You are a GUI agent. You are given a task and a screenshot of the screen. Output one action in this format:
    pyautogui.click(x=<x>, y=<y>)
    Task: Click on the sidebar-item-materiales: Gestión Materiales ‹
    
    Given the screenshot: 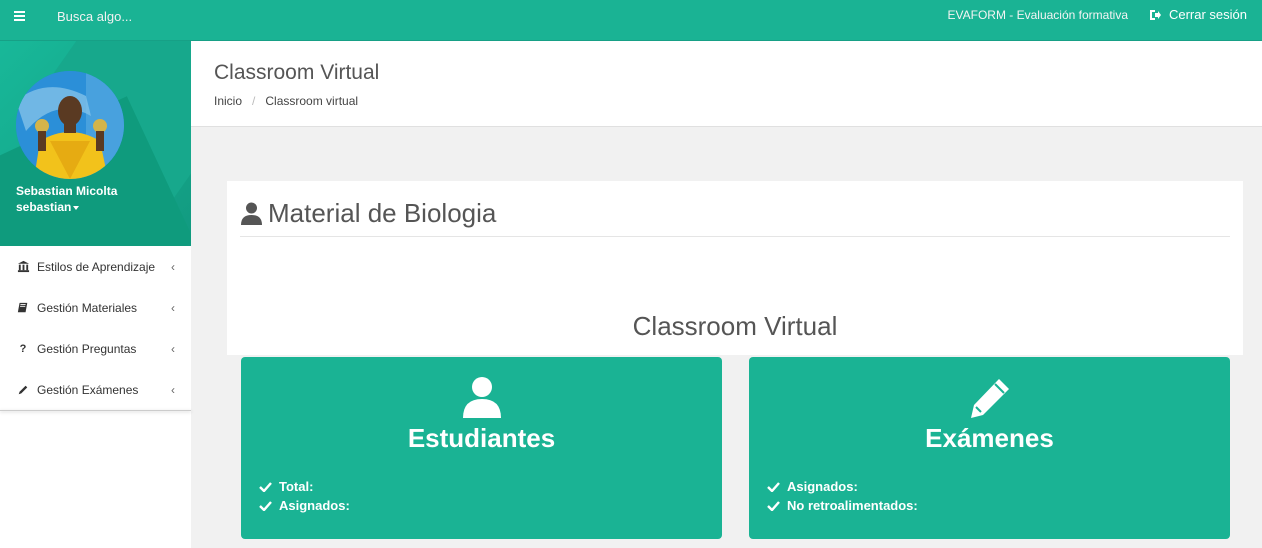 What is the action you would take?
    pyautogui.click(x=95, y=307)
    